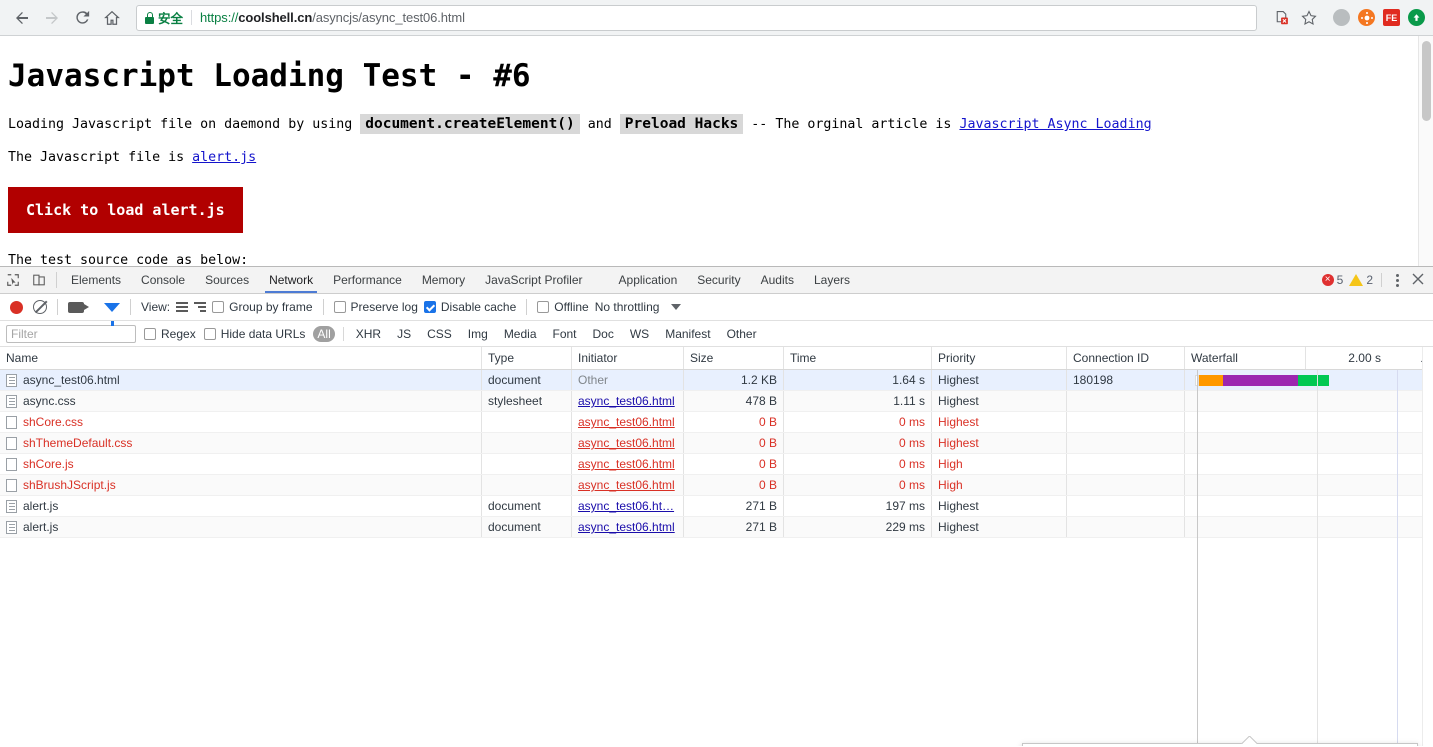 The width and height of the screenshot is (1433, 747). What do you see at coordinates (164, 17) in the screenshot?
I see `security-chip: 安全` at bounding box center [164, 17].